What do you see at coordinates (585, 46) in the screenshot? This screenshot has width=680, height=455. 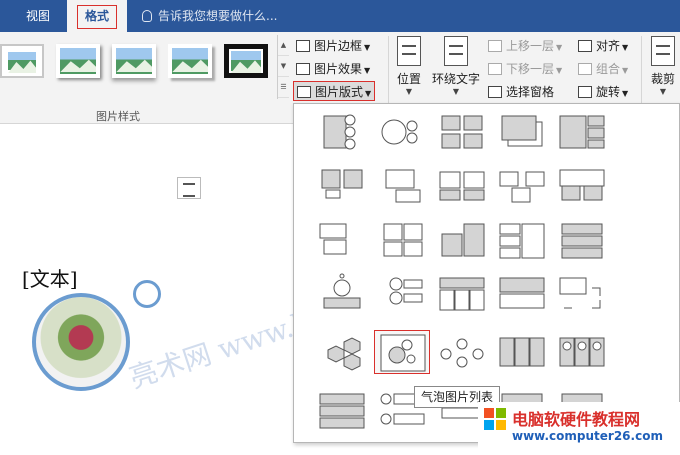 I see `align-icon` at bounding box center [585, 46].